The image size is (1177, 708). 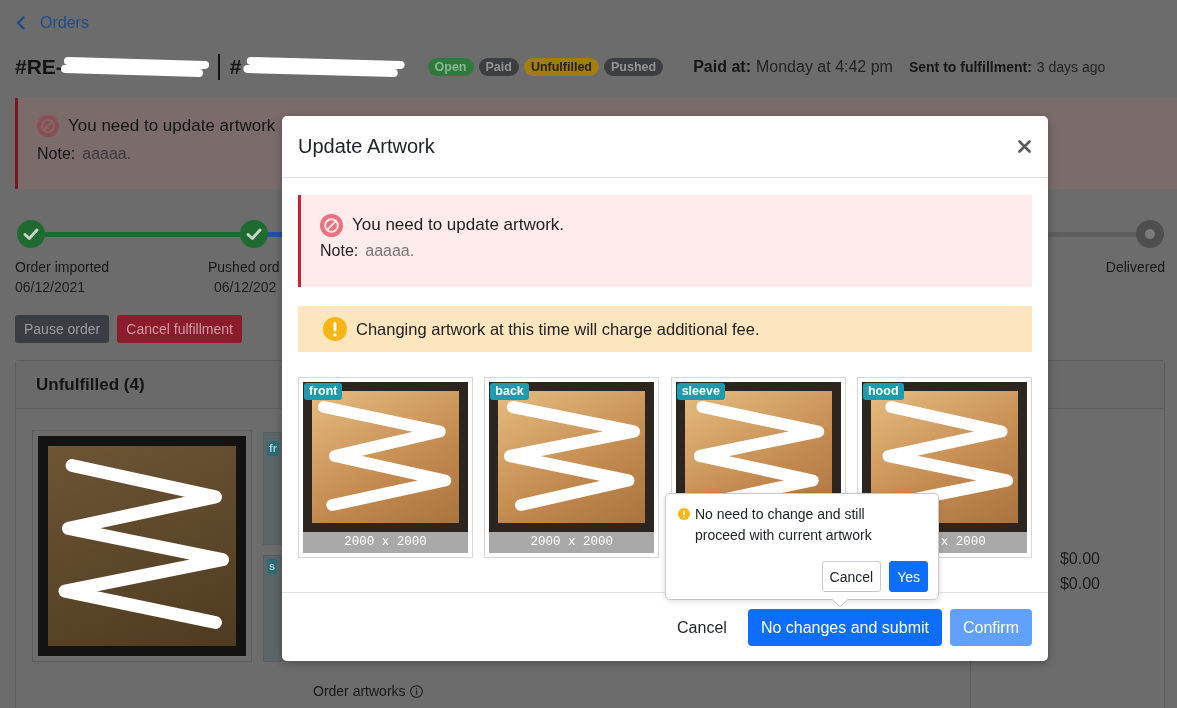 I want to click on close-icon, so click(x=1024, y=146).